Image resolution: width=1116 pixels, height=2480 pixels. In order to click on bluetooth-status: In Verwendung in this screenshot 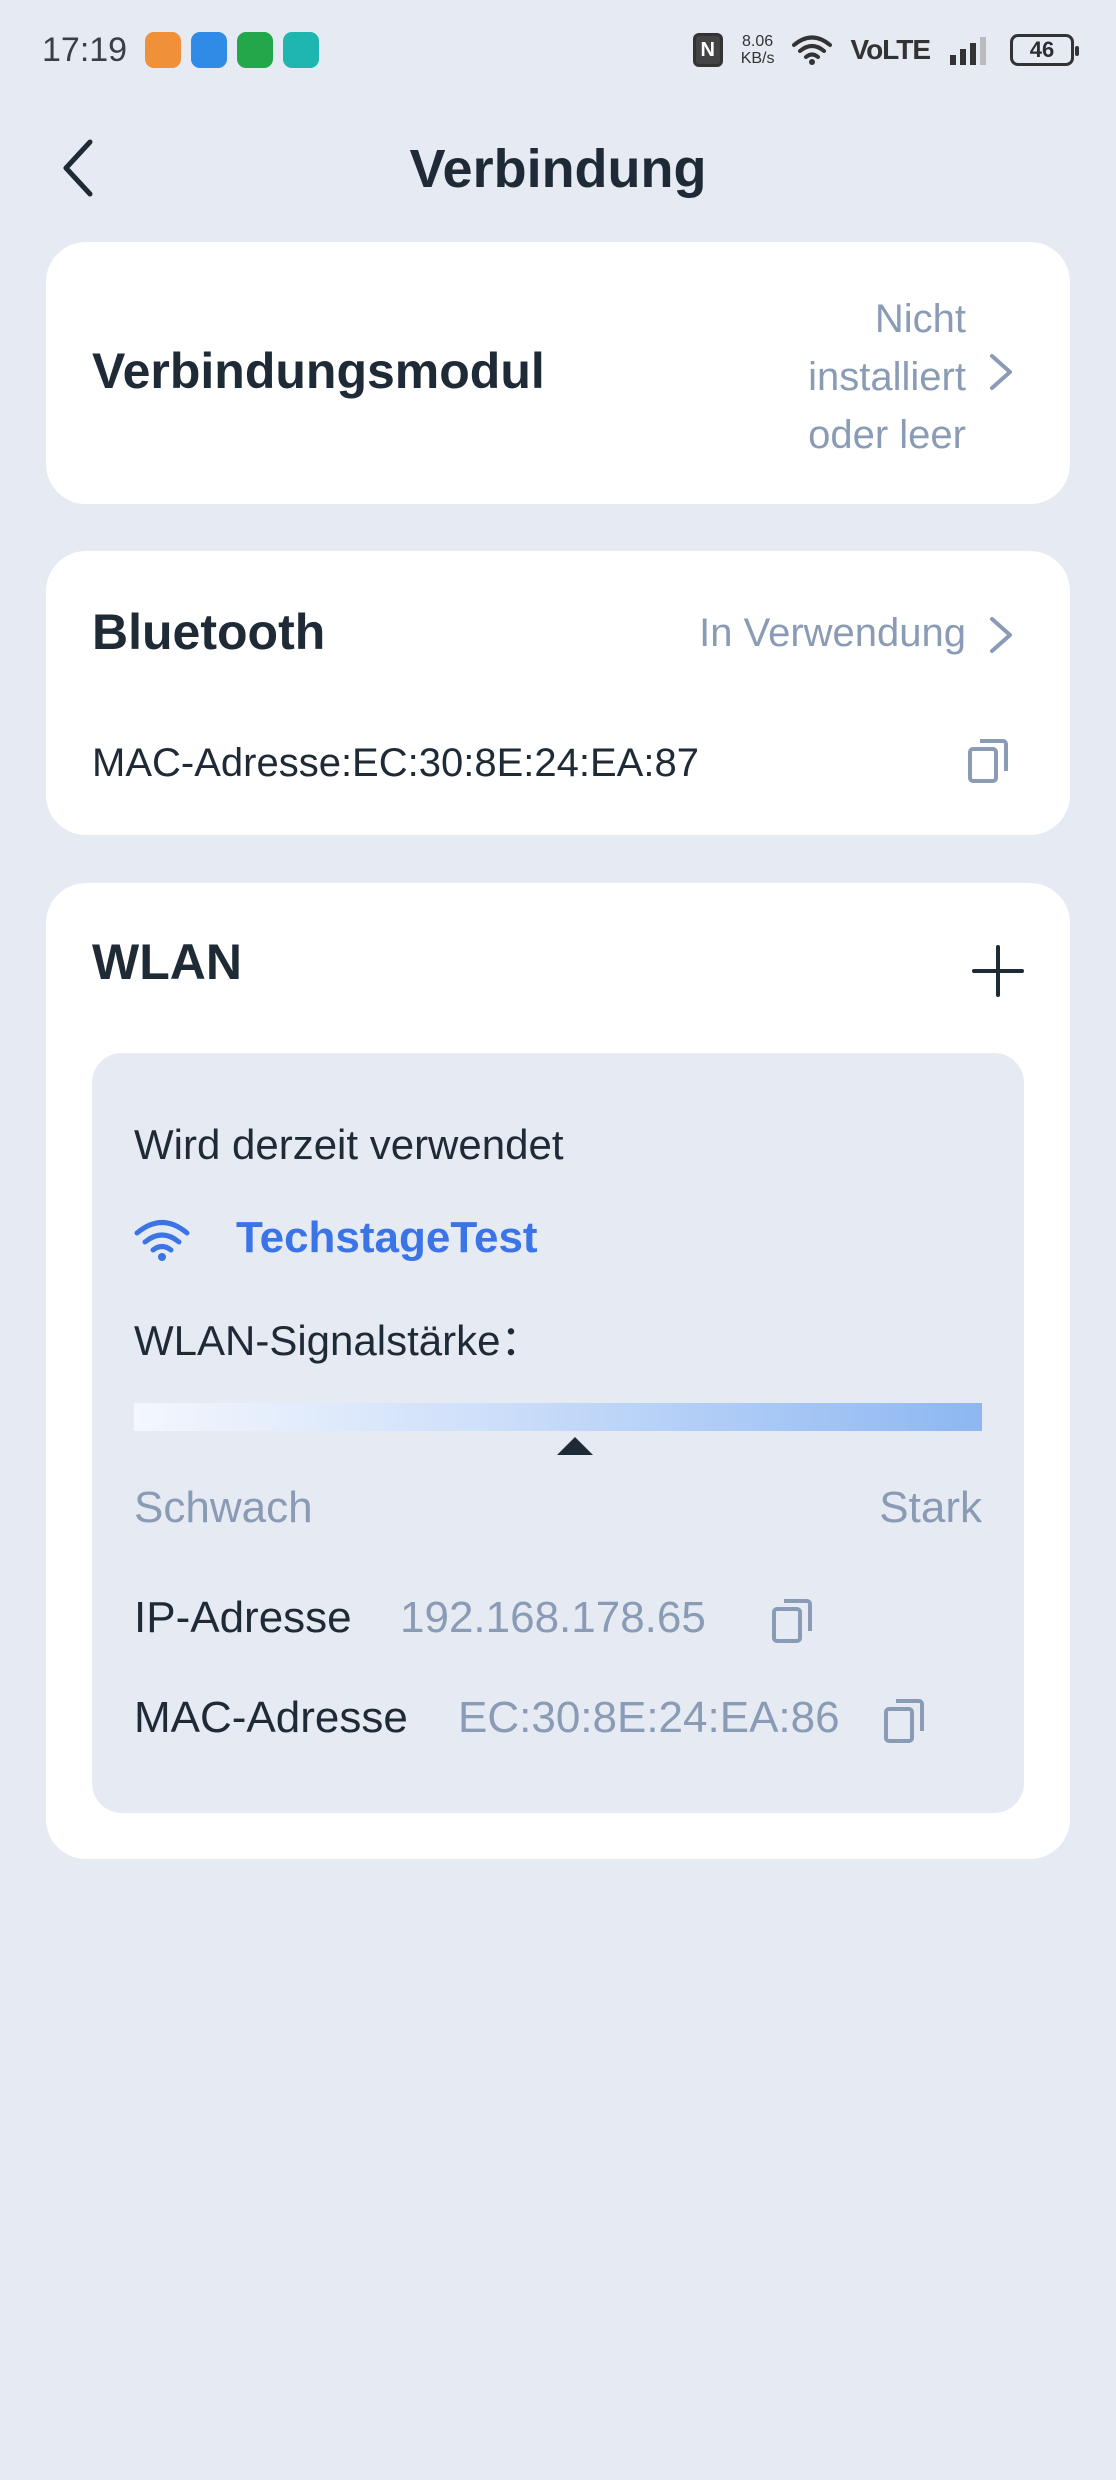, I will do `click(832, 633)`.